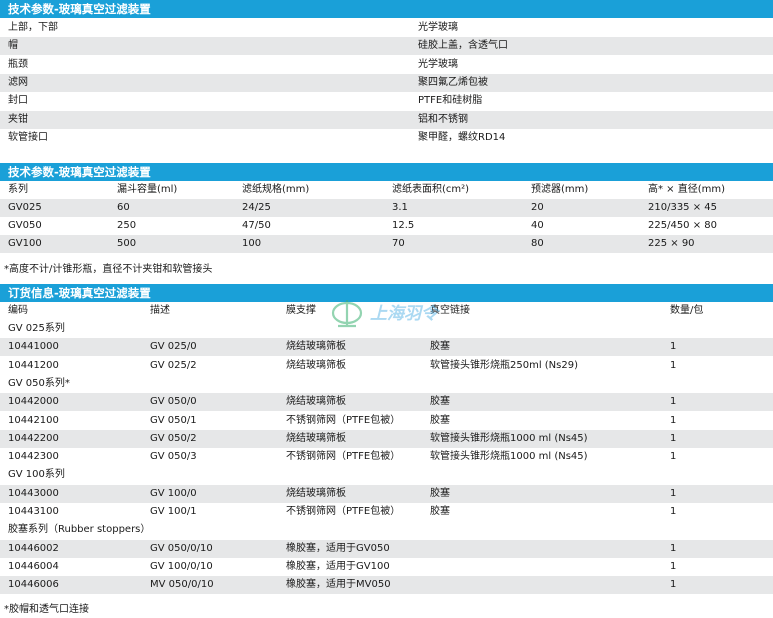 The height and width of the screenshot is (618, 773). I want to click on spec-value: 光学玻璃, so click(438, 64).